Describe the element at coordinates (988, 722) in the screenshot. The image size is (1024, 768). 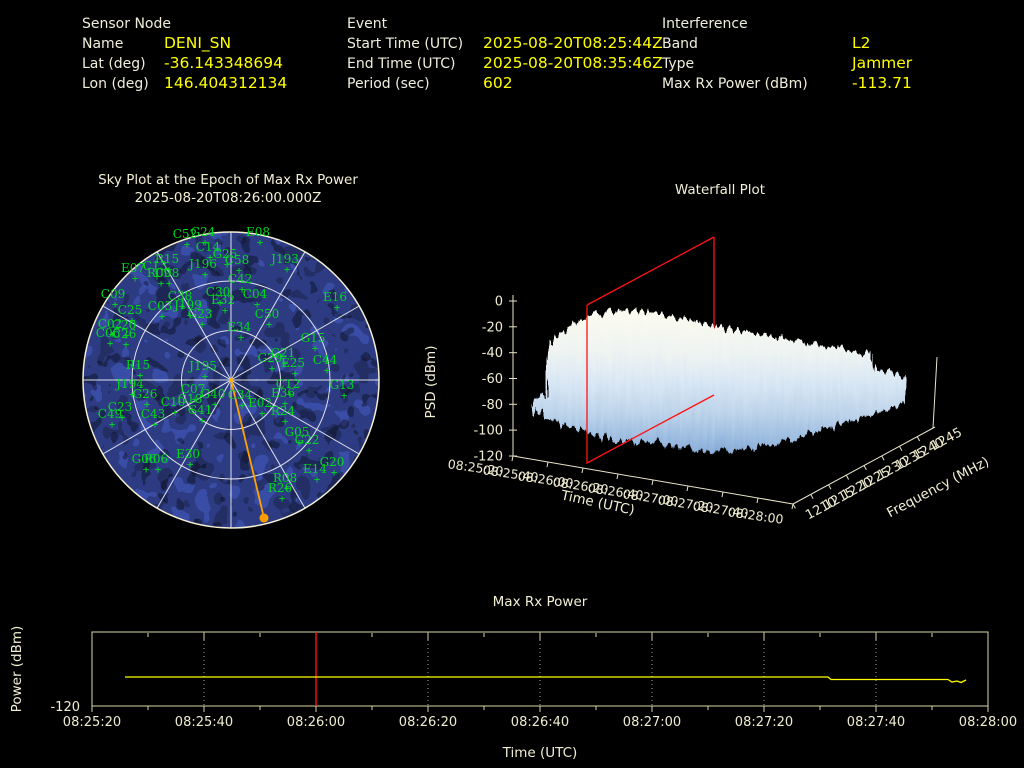
I see `power-x-tick-label: 08:28:00` at that location.